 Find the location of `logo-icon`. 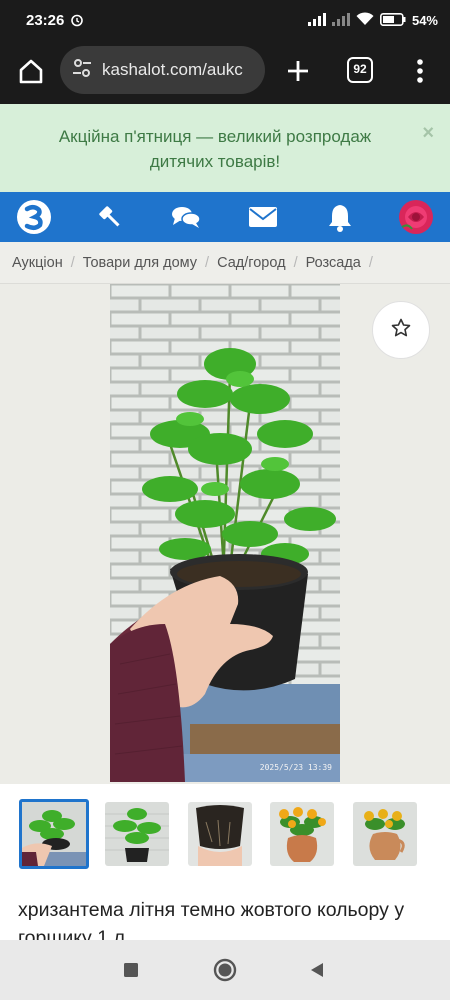

logo-icon is located at coordinates (34, 217).